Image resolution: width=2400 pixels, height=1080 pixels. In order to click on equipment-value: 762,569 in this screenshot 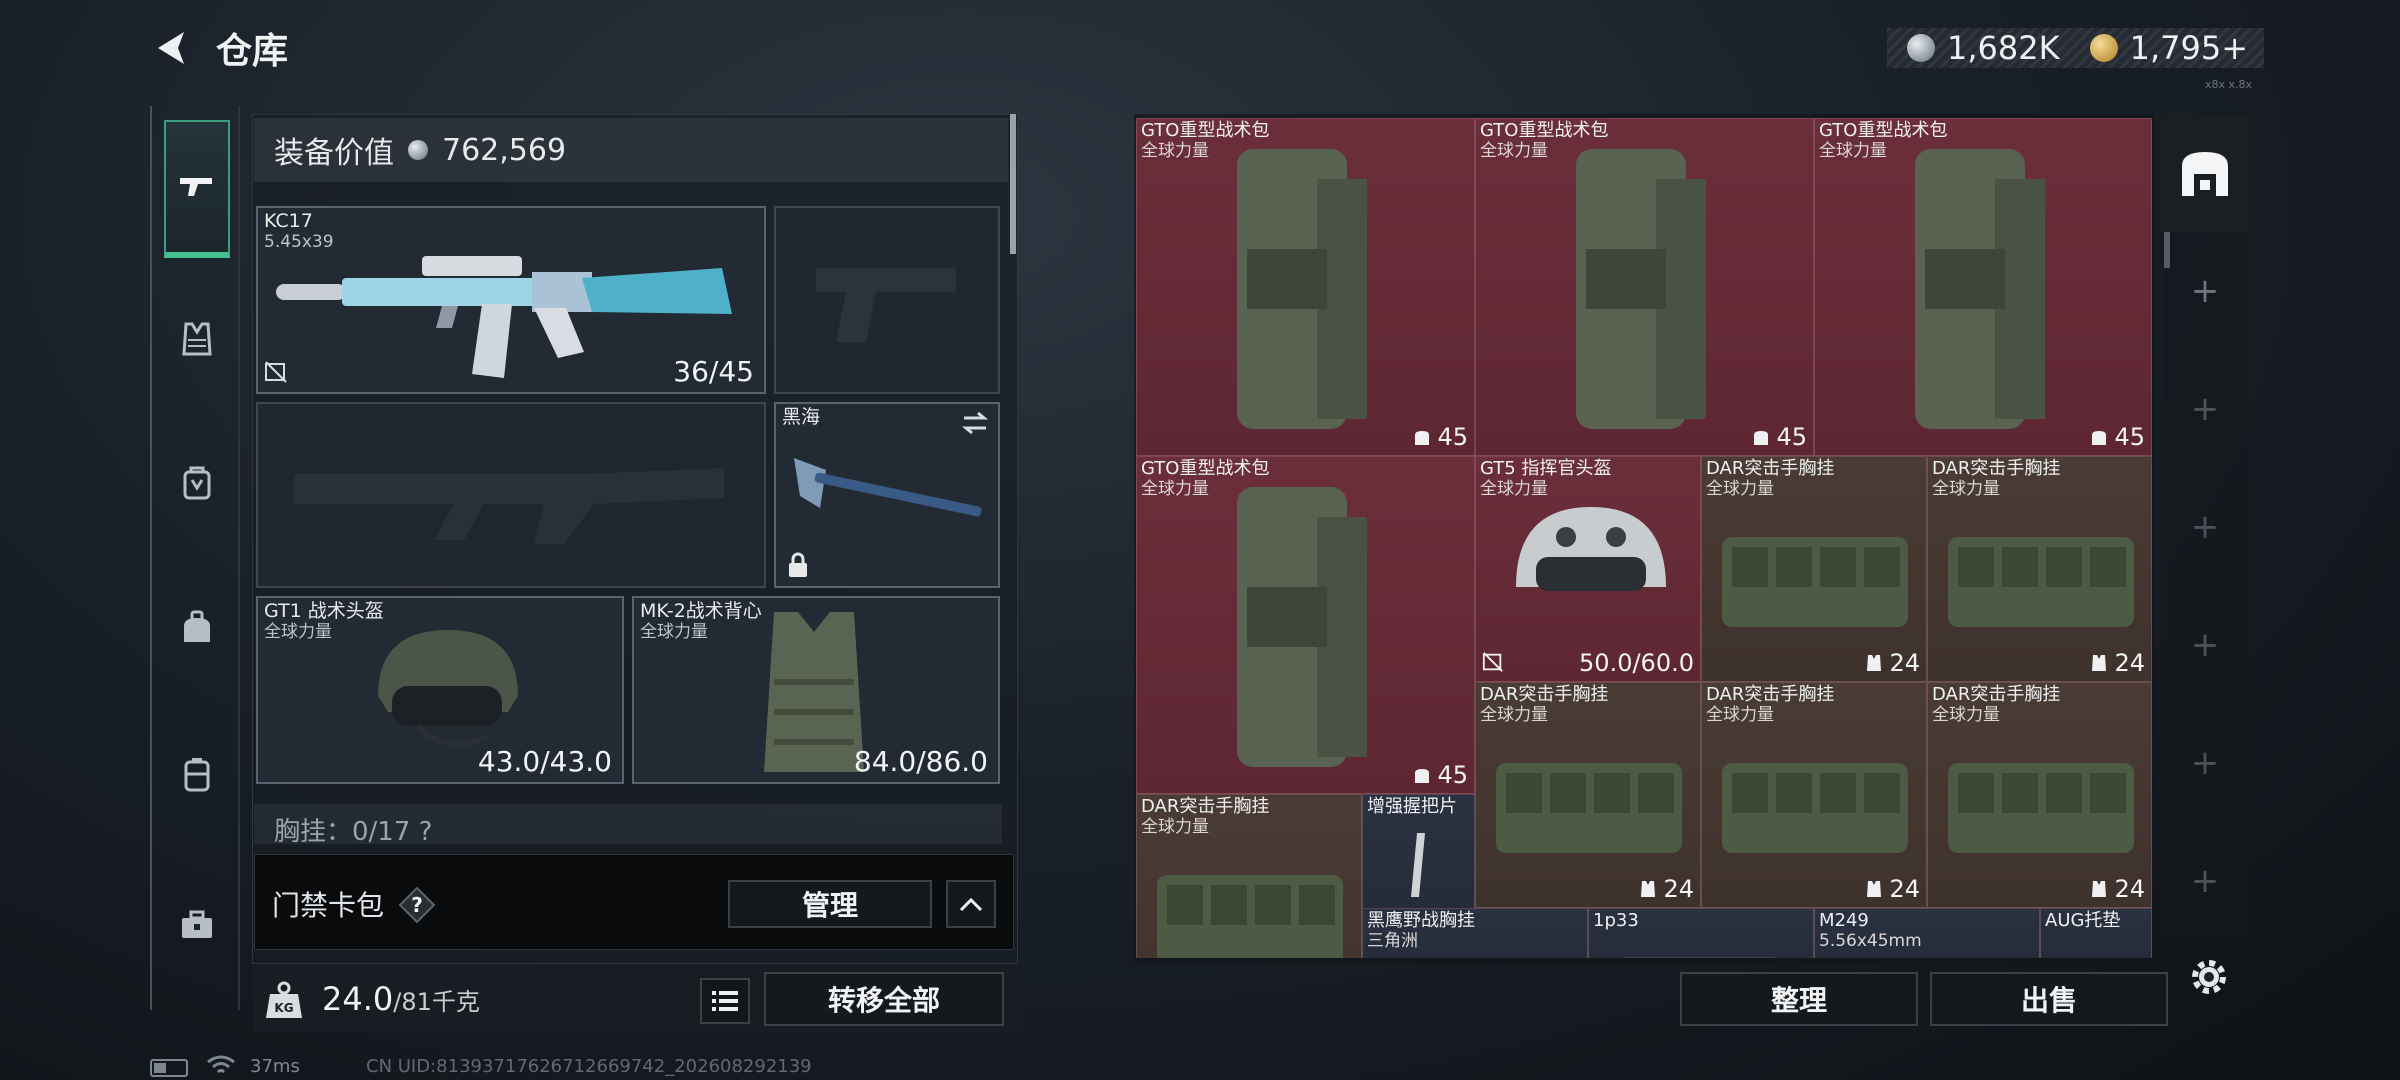, I will do `click(504, 150)`.